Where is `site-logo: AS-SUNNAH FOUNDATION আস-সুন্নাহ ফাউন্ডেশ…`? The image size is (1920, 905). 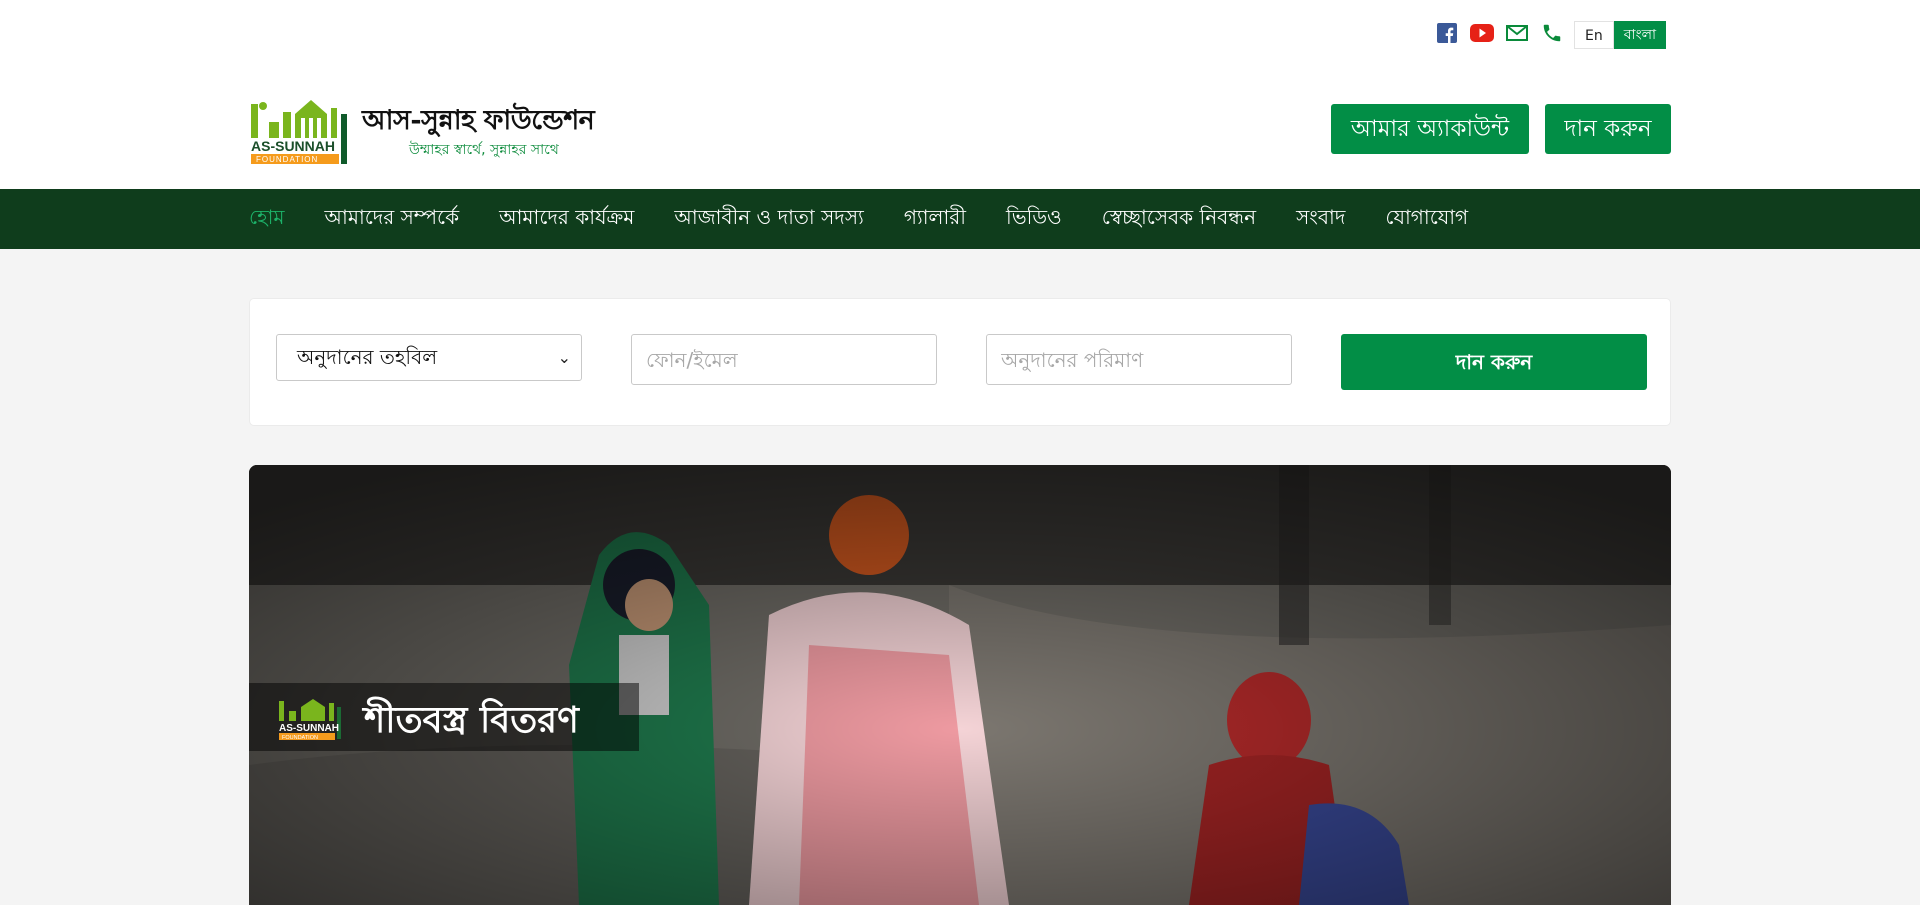 site-logo: AS-SUNNAH FOUNDATION আস-সুন্নাহ ফাউন্ডেশ… is located at coordinates (429, 131).